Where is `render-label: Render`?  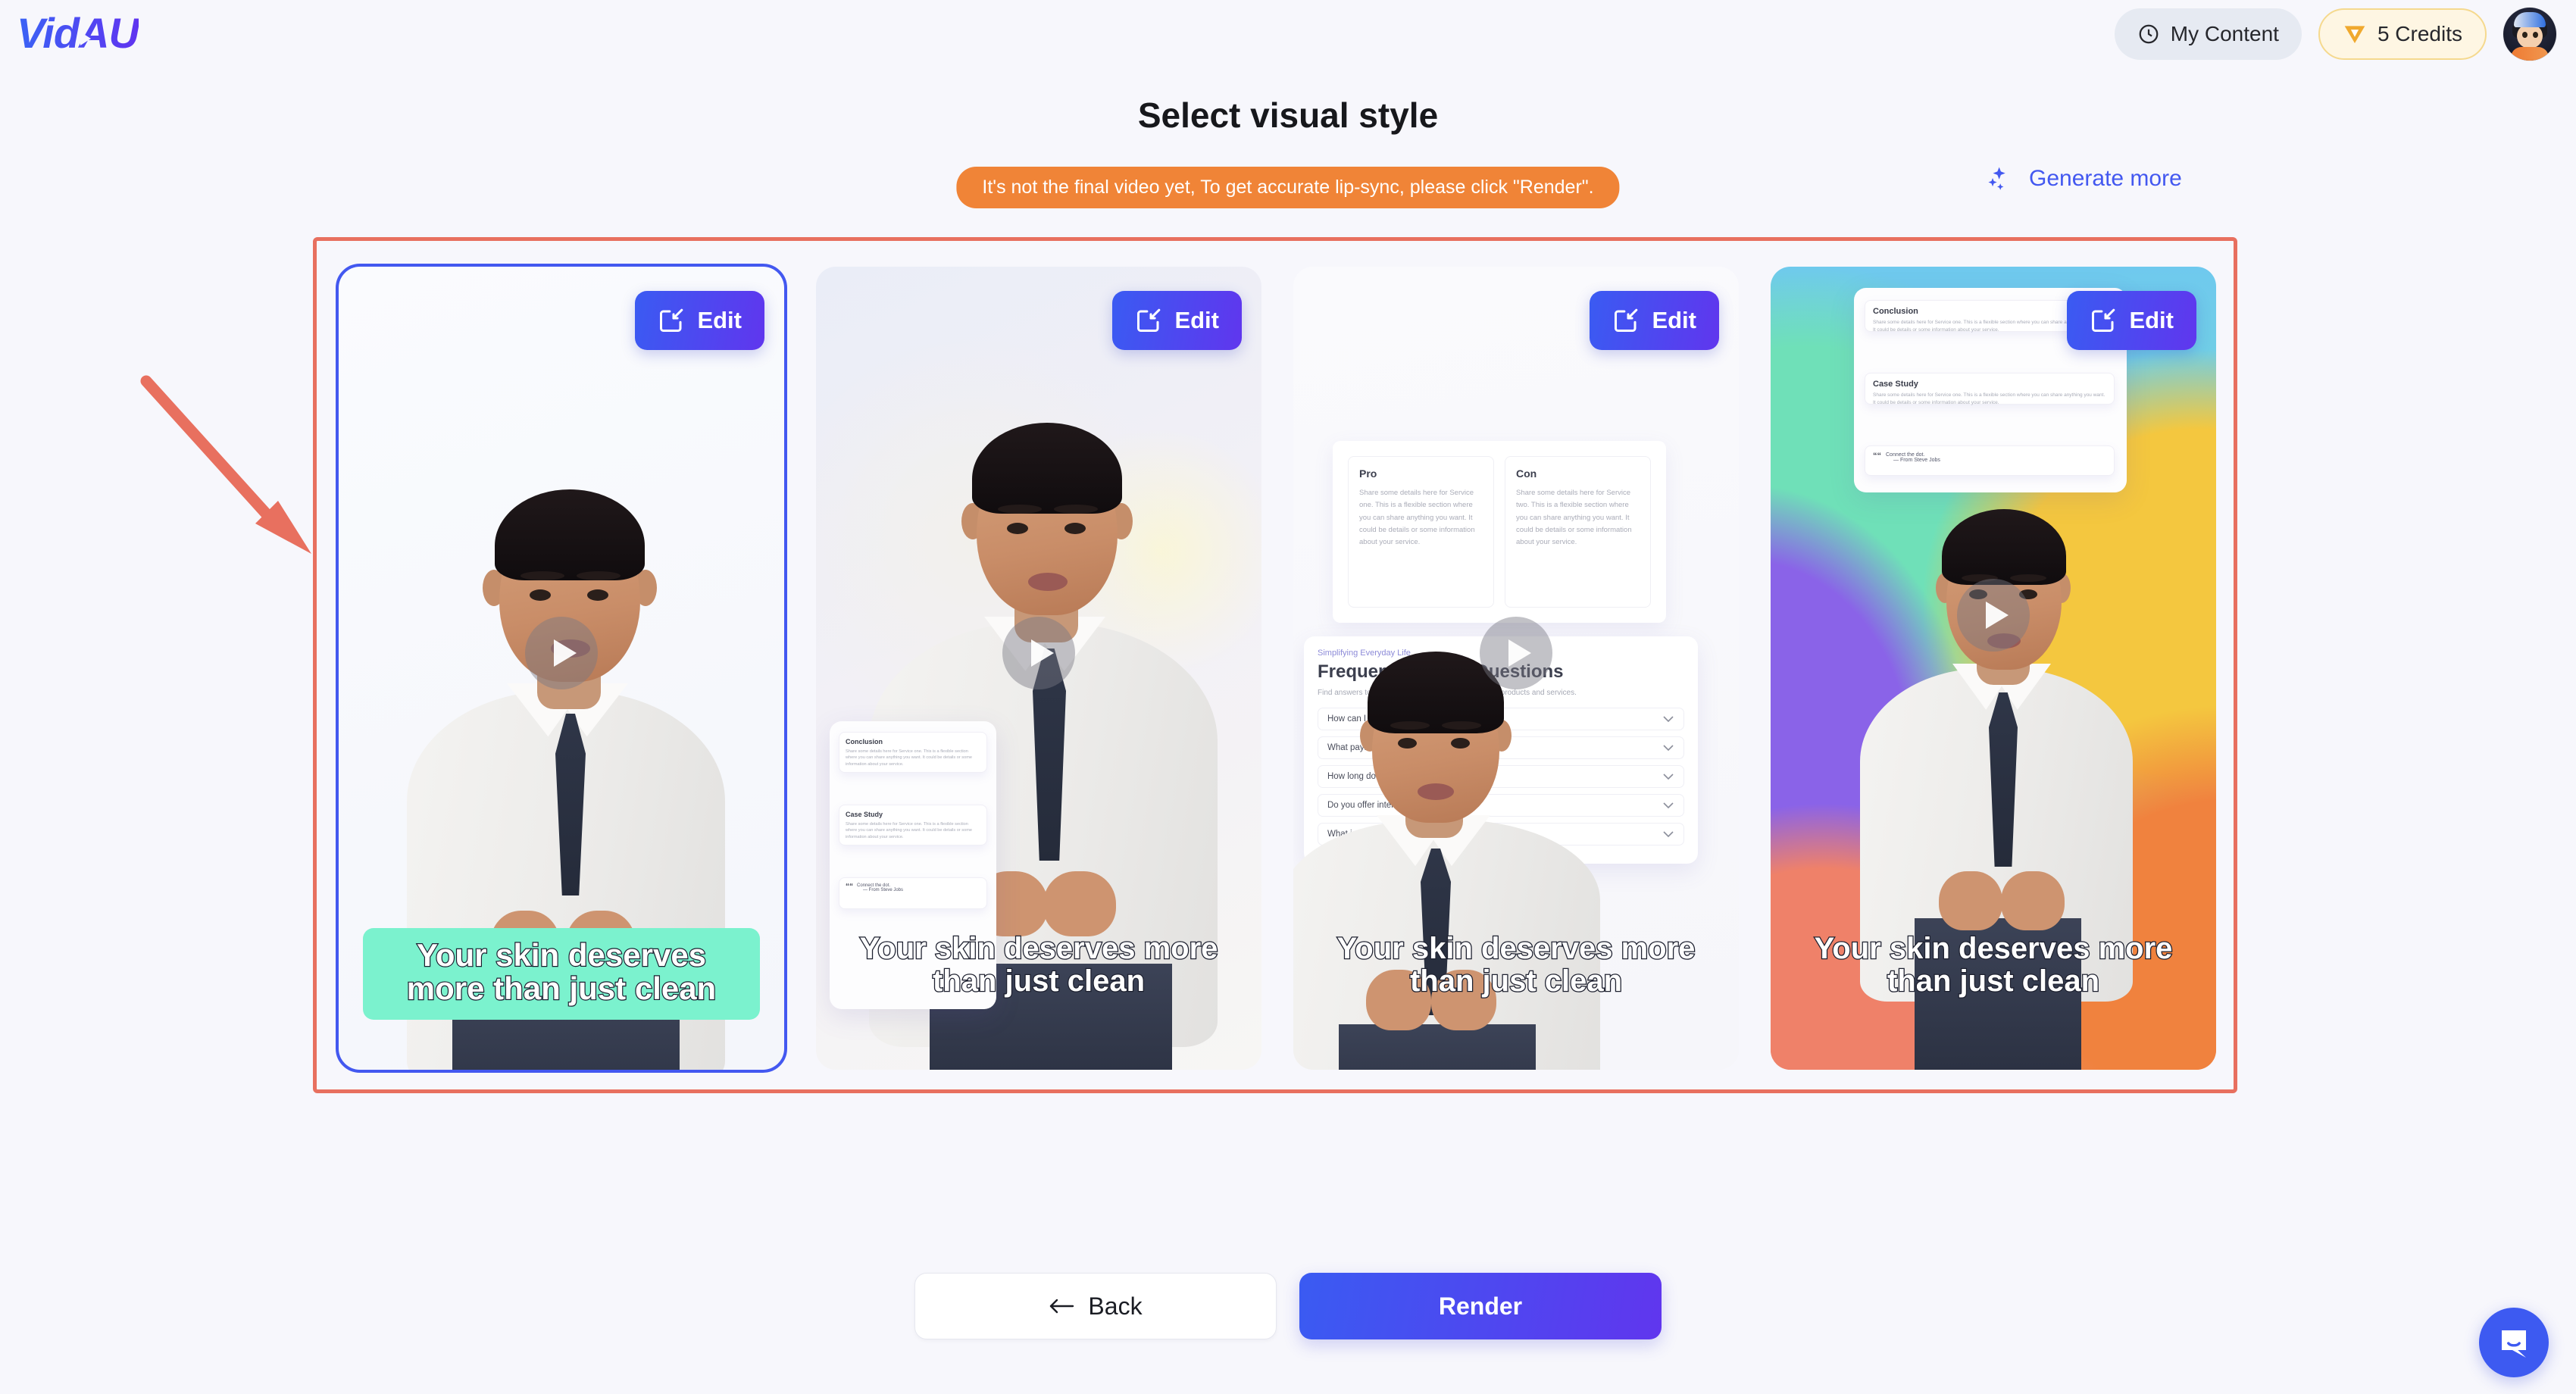 render-label: Render is located at coordinates (1480, 1306).